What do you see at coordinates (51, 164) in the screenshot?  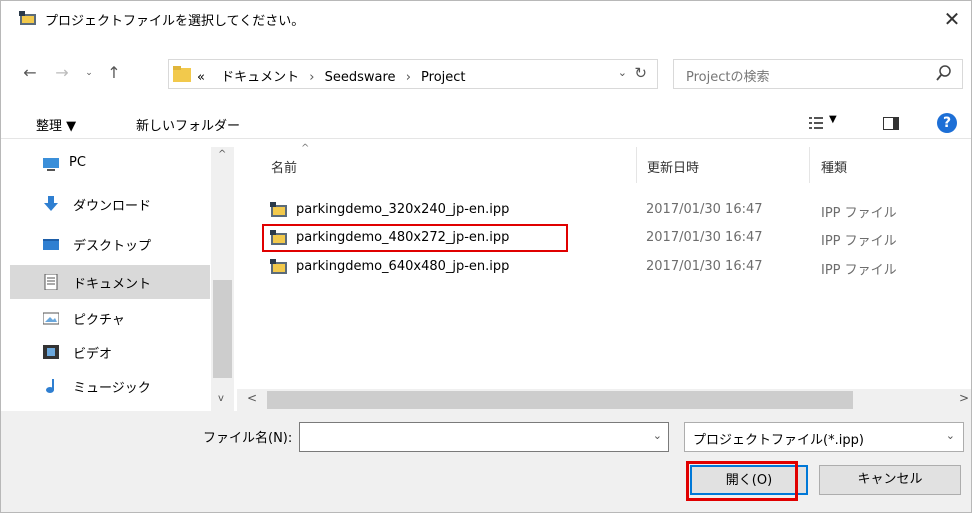 I see `computer-icon` at bounding box center [51, 164].